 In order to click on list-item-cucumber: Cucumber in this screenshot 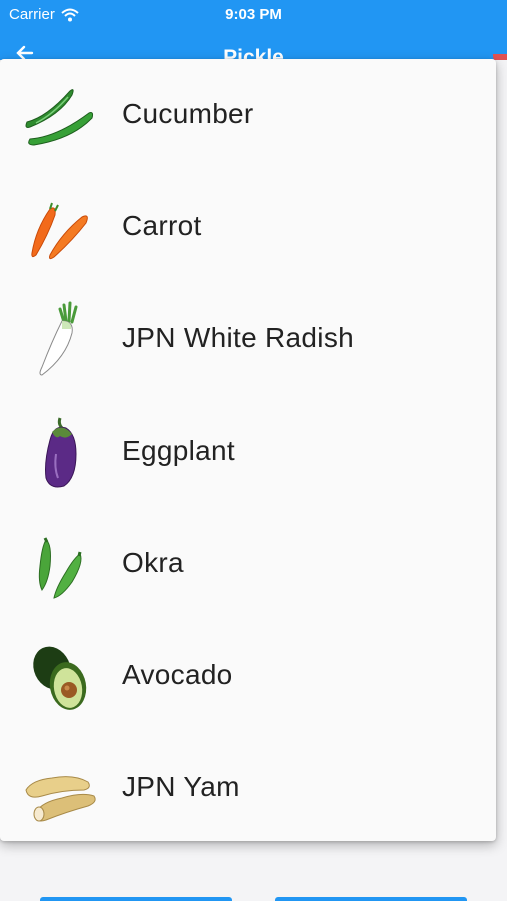, I will do `click(248, 115)`.